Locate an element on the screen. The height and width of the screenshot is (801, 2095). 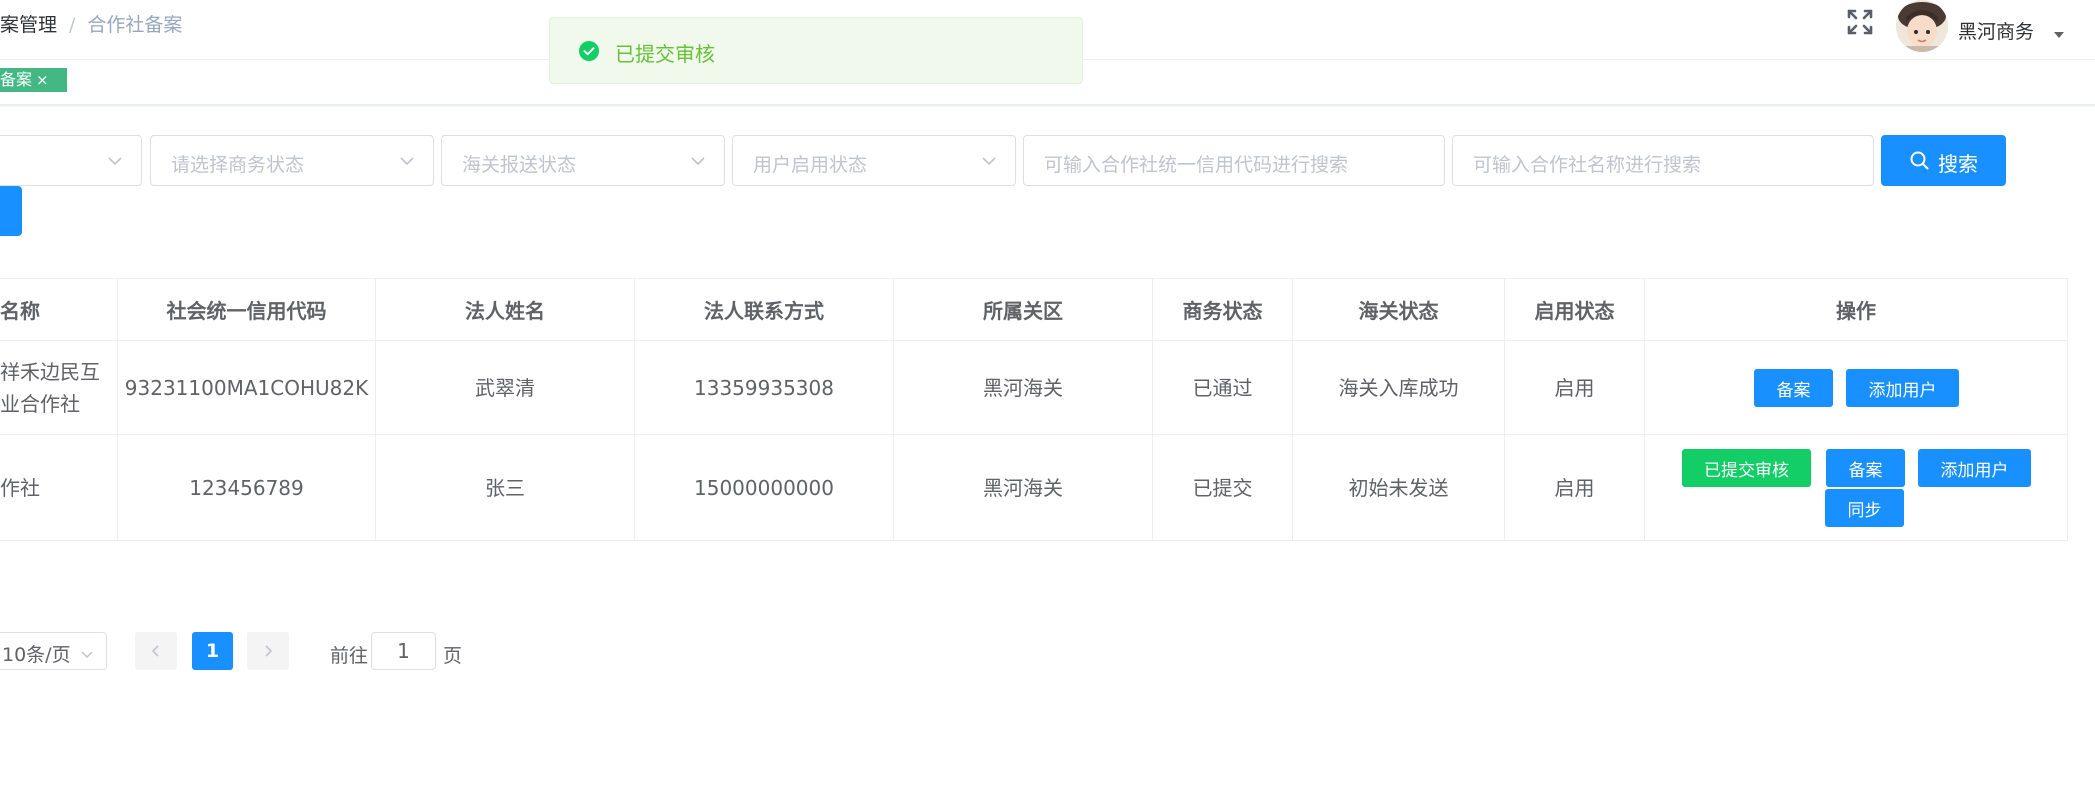
prev-page-button is located at coordinates (156, 651).